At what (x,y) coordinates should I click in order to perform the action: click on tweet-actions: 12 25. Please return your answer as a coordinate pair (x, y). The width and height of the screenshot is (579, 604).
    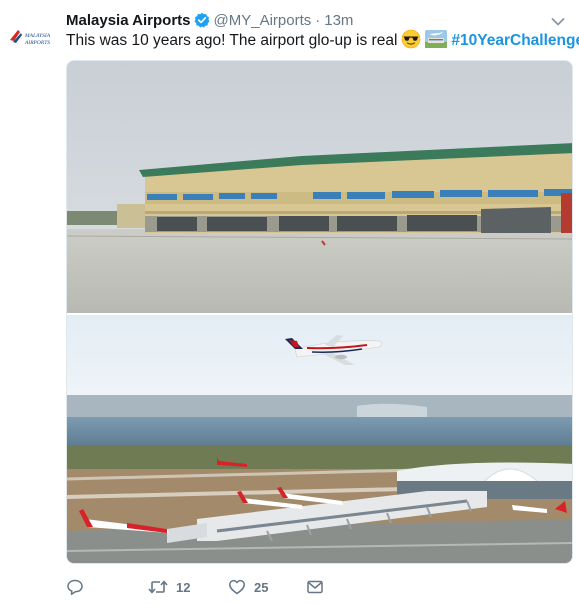
    Looking at the image, I should click on (206, 587).